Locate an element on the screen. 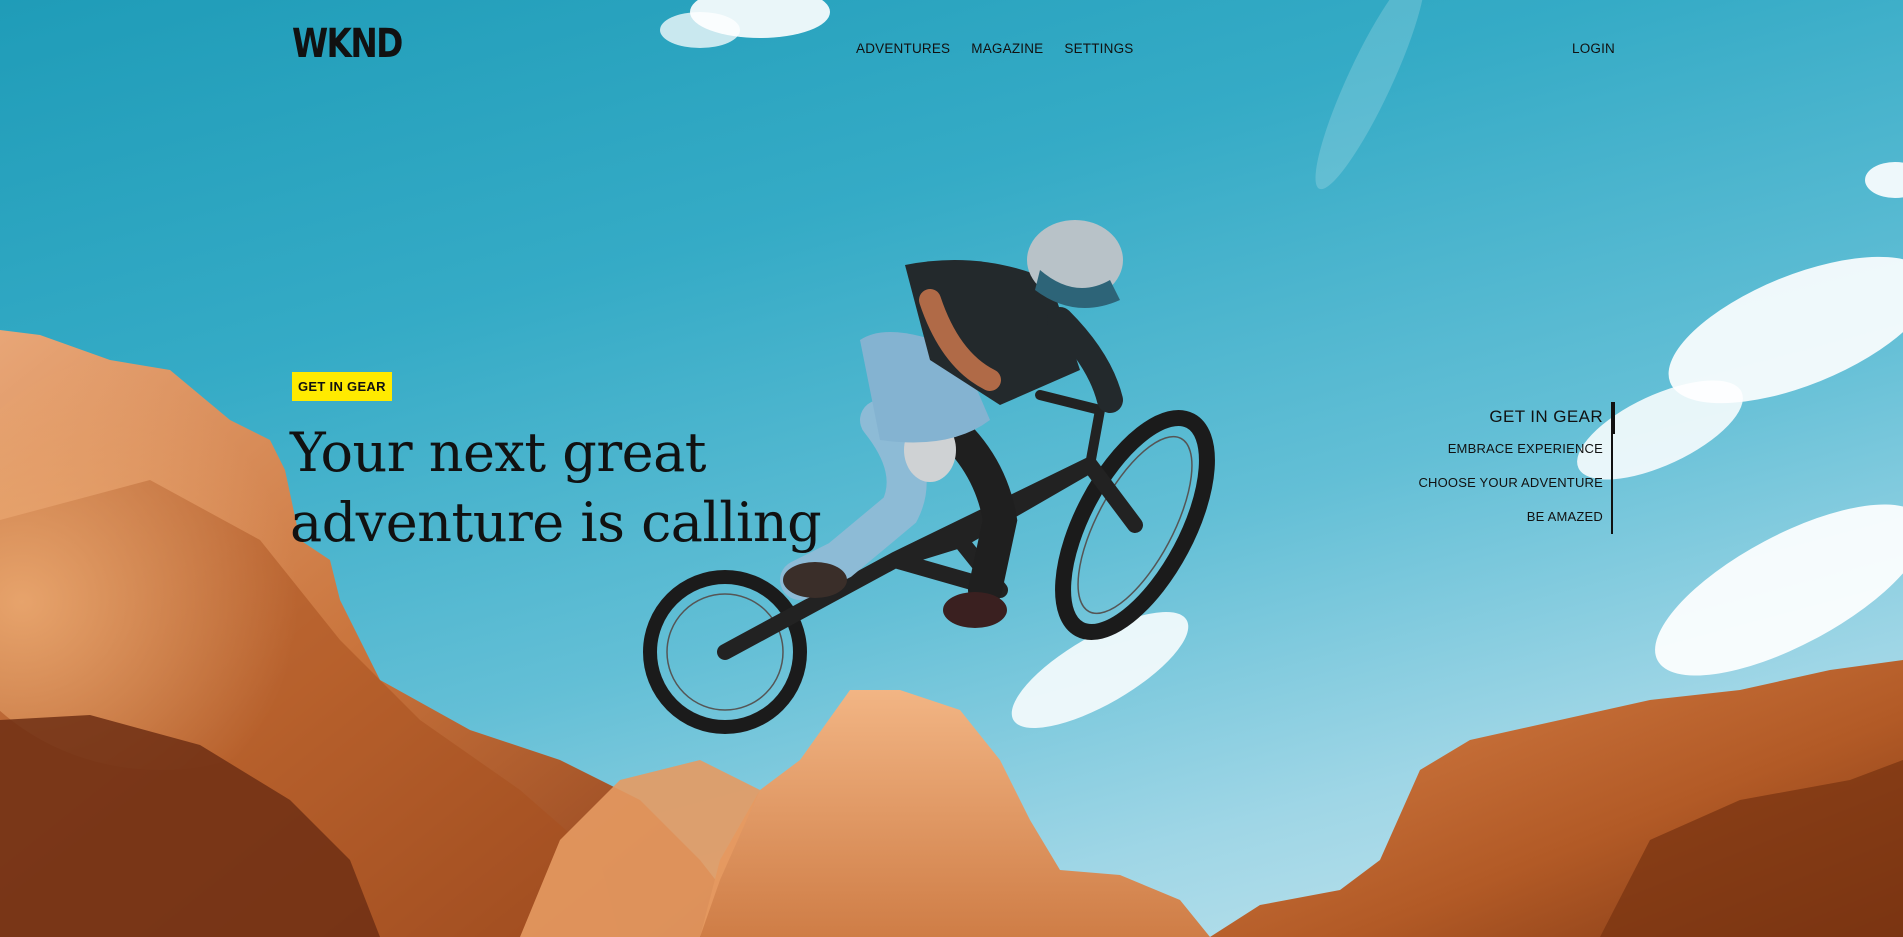 The image size is (1903, 937). carousel-item-embrace-experience: EMBRACE EXPERIENCE is located at coordinates (1491, 449).